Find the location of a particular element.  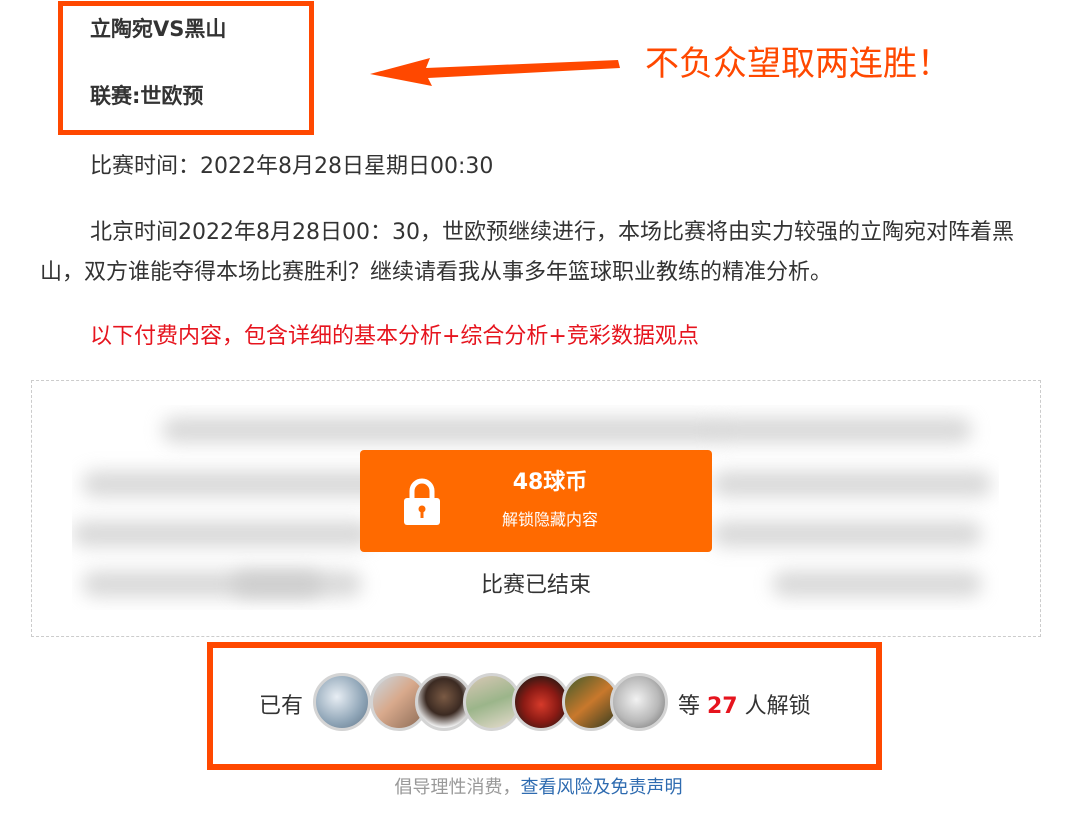

match-time: 比赛时间：2022年8月28日星期日00:30 is located at coordinates (292, 166).